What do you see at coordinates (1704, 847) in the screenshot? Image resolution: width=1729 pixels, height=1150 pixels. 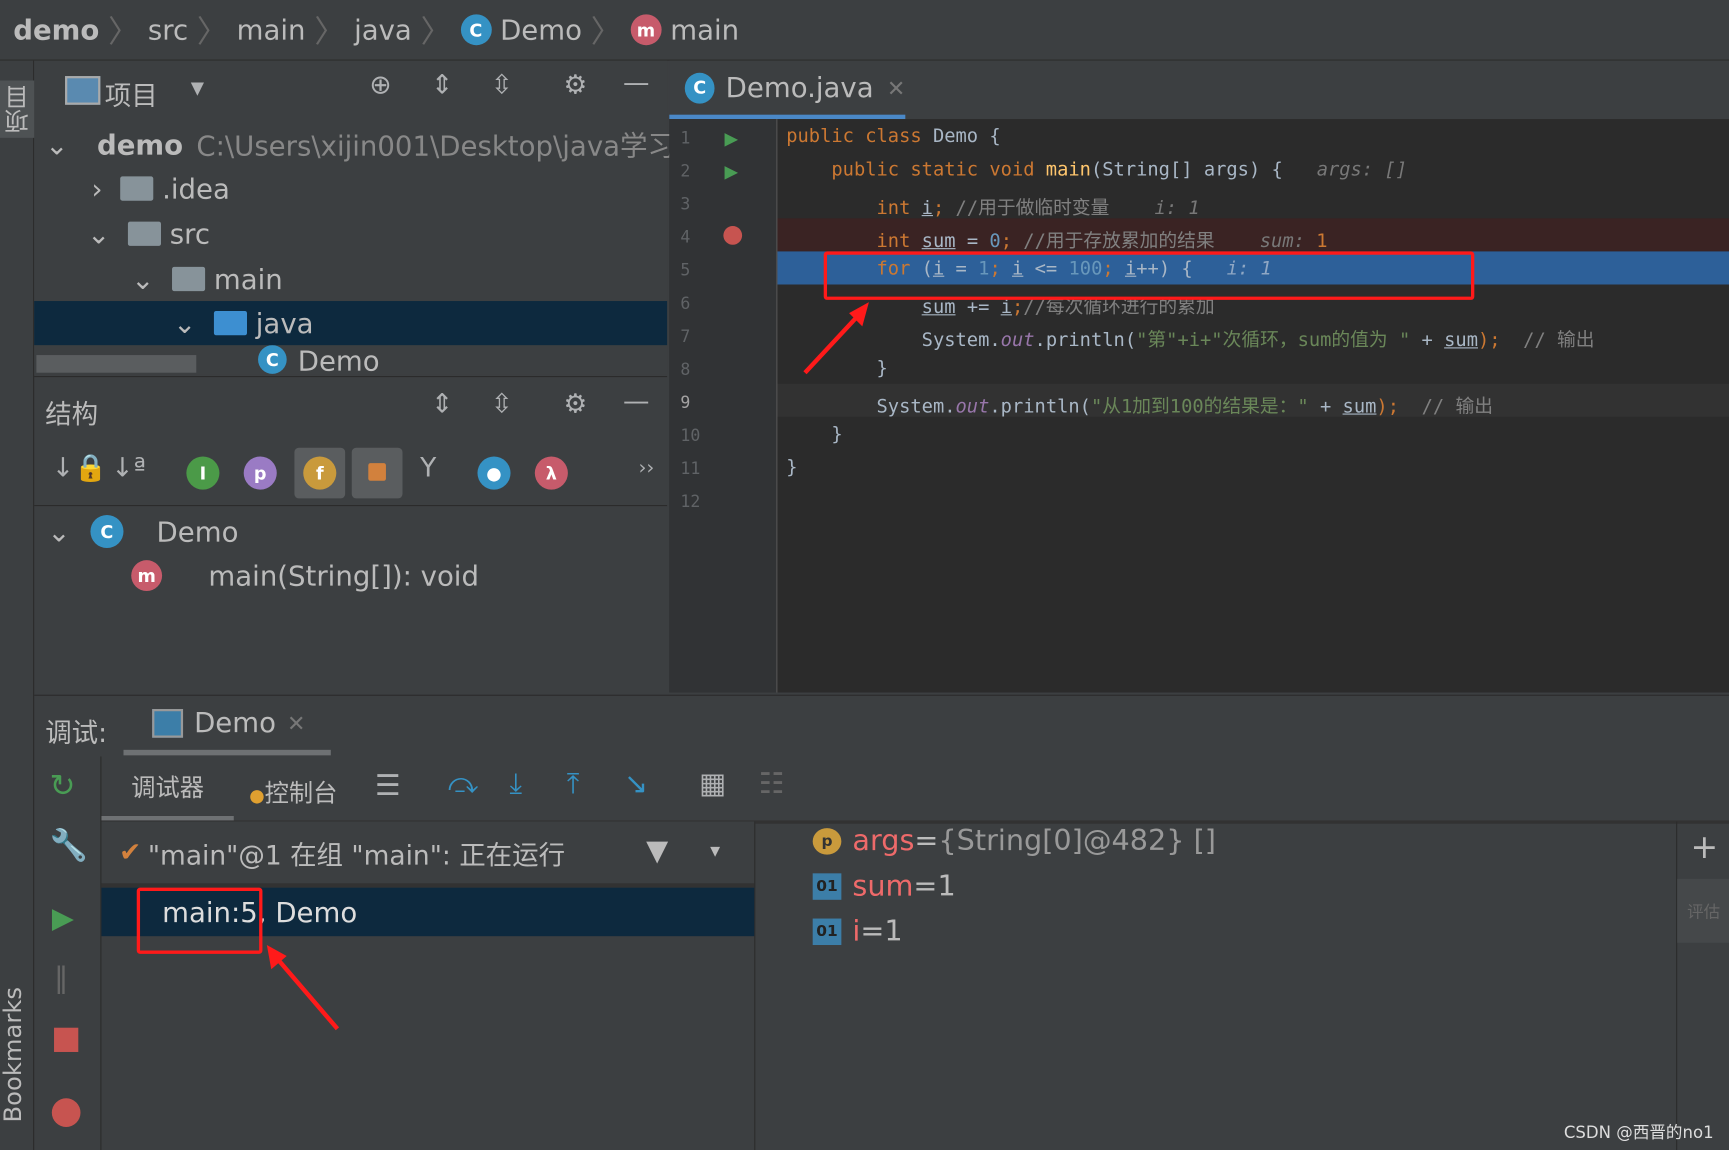 I see `plus-icon: +` at bounding box center [1704, 847].